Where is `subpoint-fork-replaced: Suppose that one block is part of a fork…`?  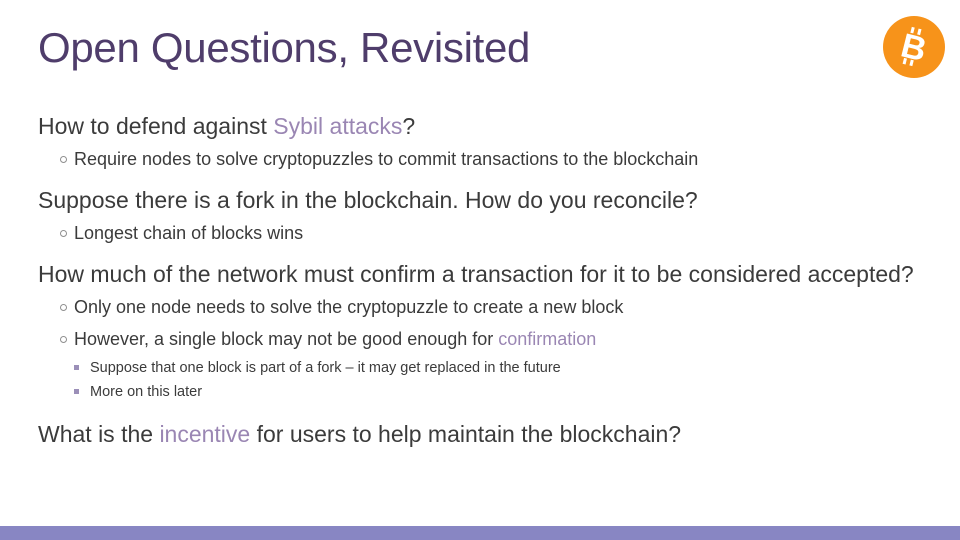 subpoint-fork-replaced: Suppose that one block is part of a fork… is located at coordinates (501, 368).